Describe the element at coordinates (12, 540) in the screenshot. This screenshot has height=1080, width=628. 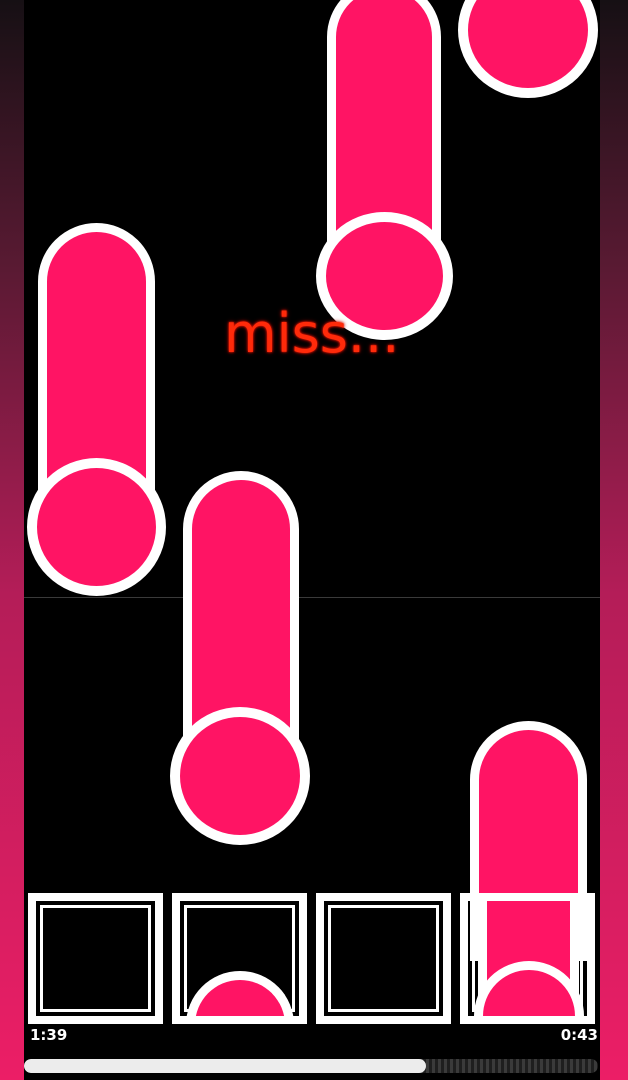
I see `left-side-panel` at that location.